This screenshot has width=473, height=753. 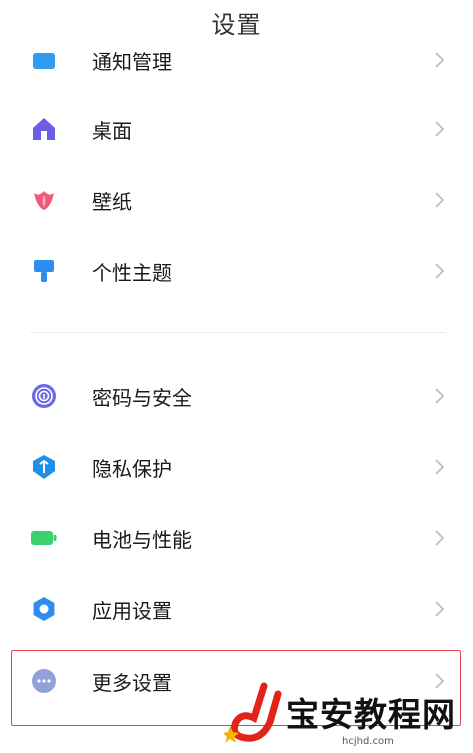 What do you see at coordinates (132, 272) in the screenshot?
I see `settings-item-label: 个性主题` at bounding box center [132, 272].